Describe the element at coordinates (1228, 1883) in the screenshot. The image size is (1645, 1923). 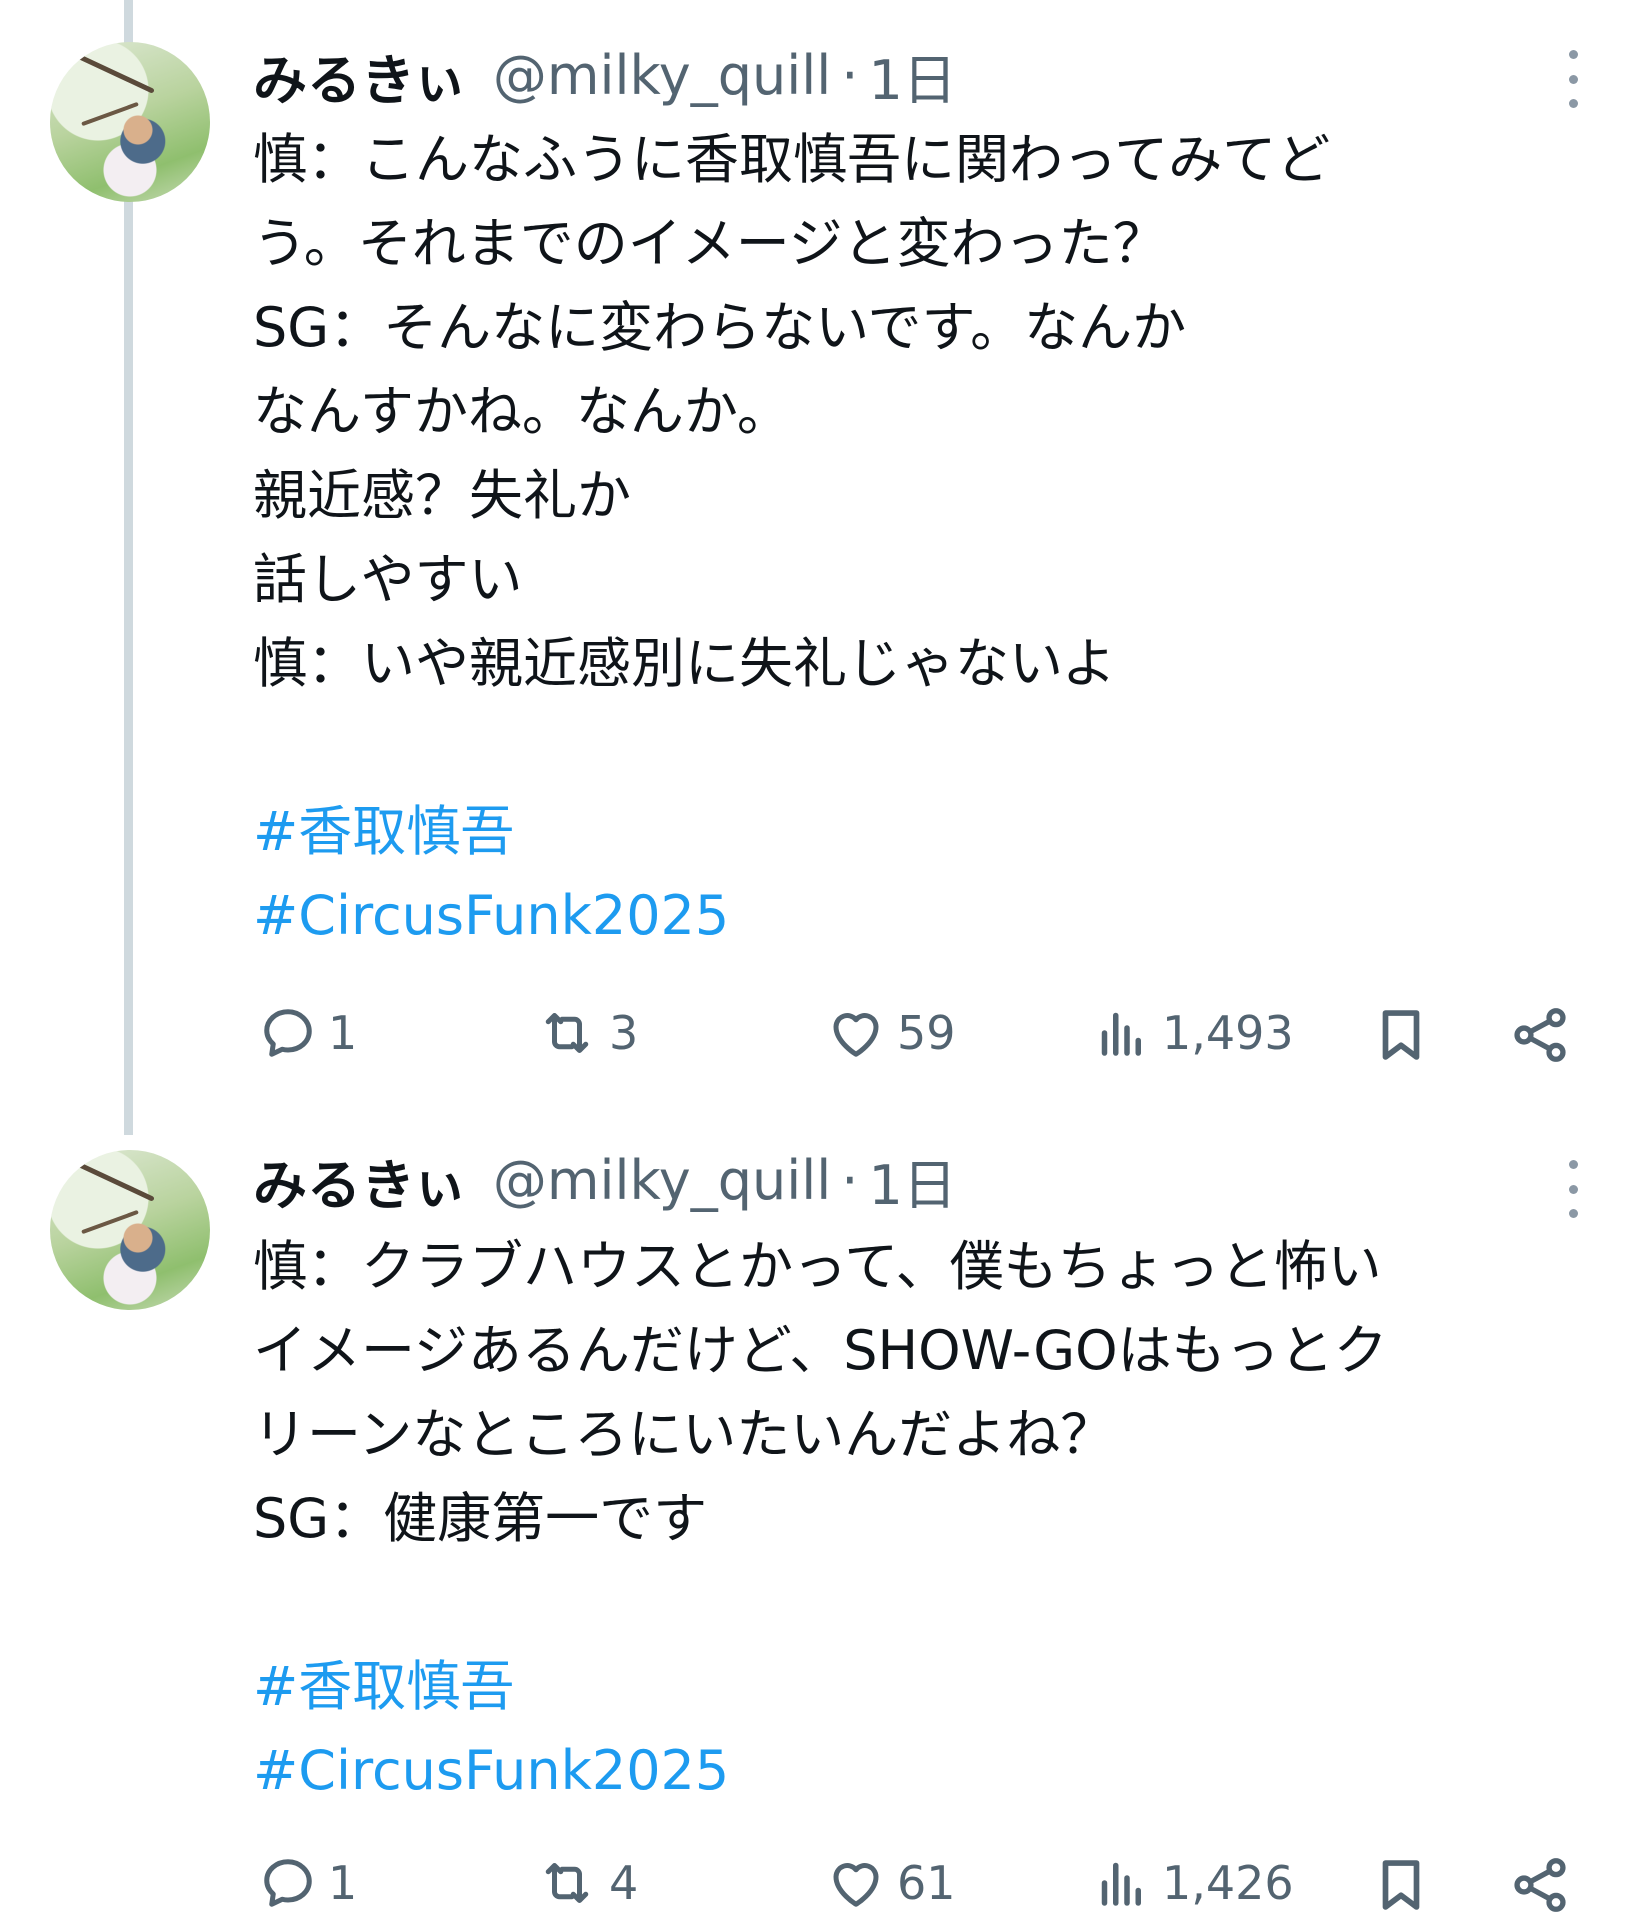
I see `views-count: 1,426` at that location.